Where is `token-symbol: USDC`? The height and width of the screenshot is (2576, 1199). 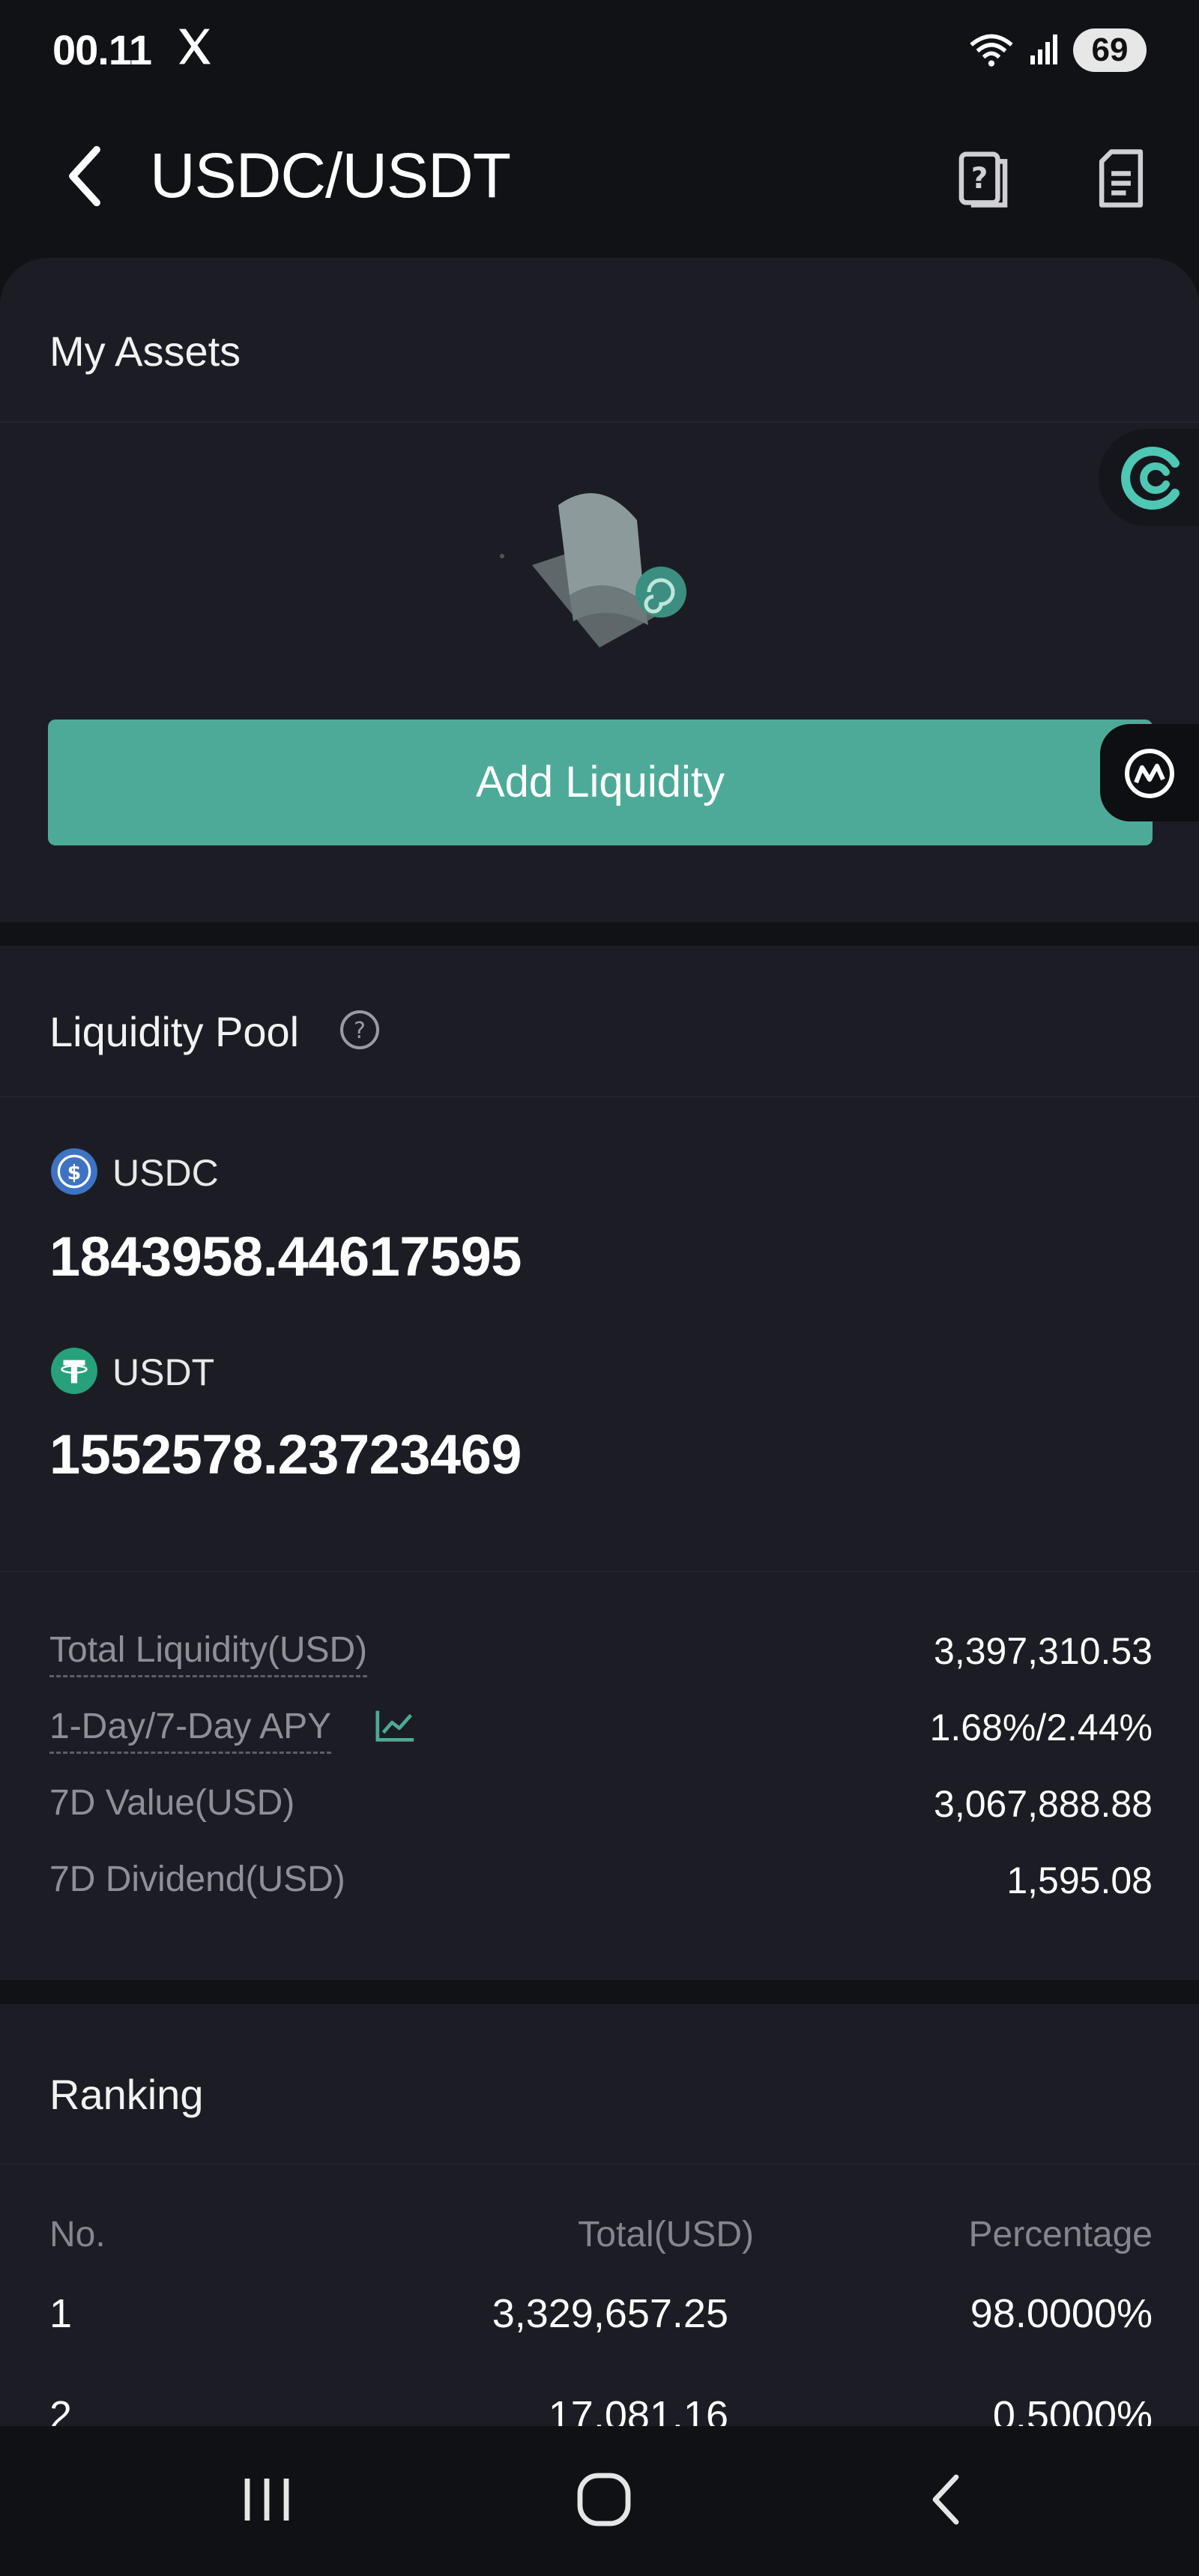
token-symbol: USDC is located at coordinates (165, 1173).